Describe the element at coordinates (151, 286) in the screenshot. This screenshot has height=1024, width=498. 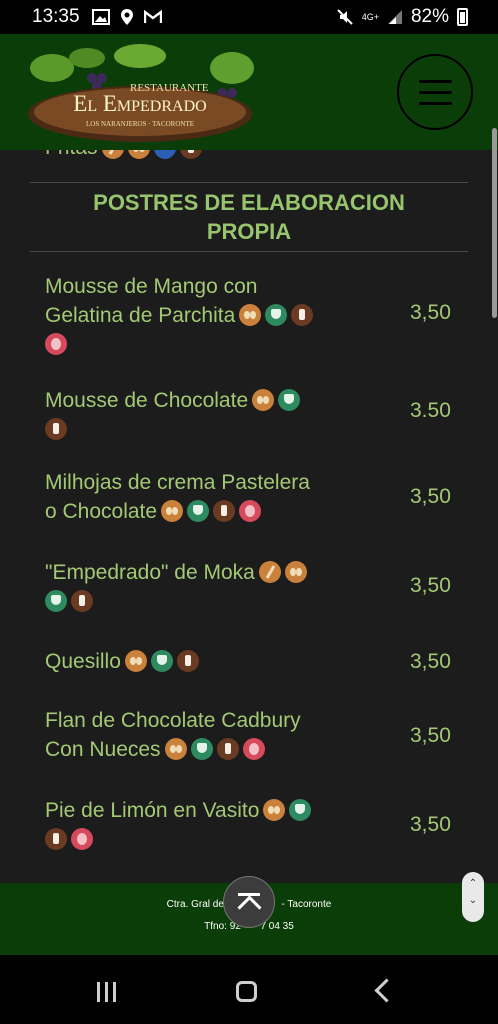
I see `item-name: Mousse de Mango con` at that location.